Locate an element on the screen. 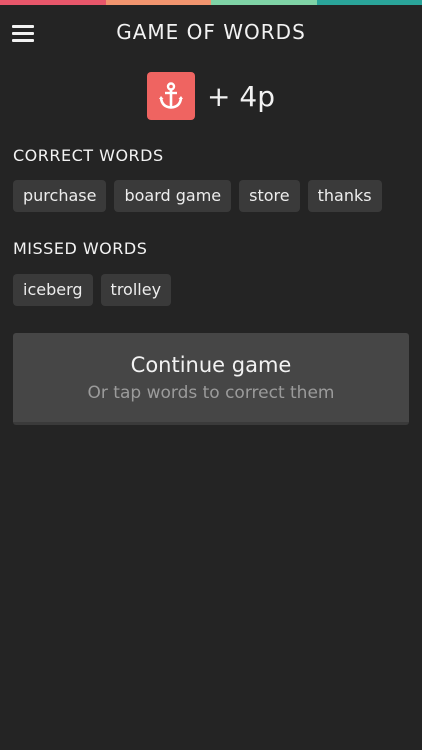  correct-word-chip: board game is located at coordinates (173, 196).